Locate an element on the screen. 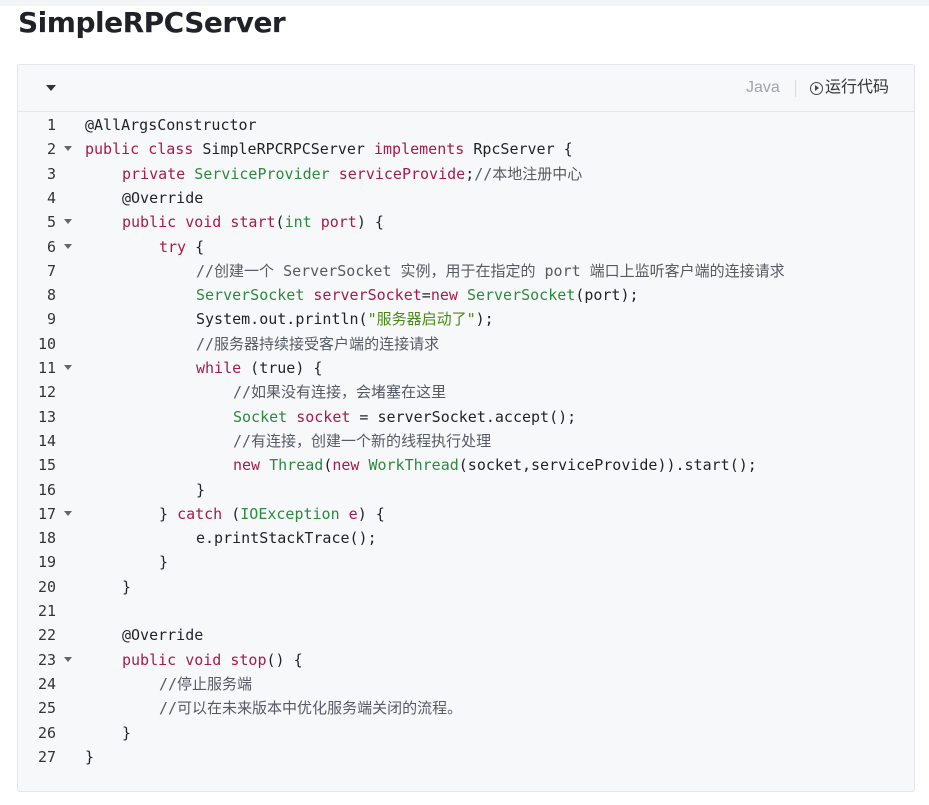 The width and height of the screenshot is (929, 805). code-token: e is located at coordinates (353, 513).